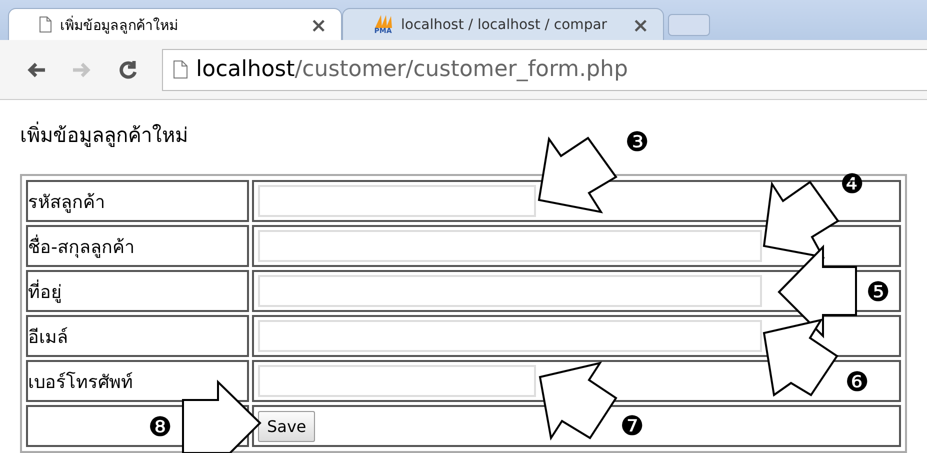 This screenshot has height=453, width=927. What do you see at coordinates (137, 201) in the screenshot?
I see `field-label: รหัสลูกค้า` at bounding box center [137, 201].